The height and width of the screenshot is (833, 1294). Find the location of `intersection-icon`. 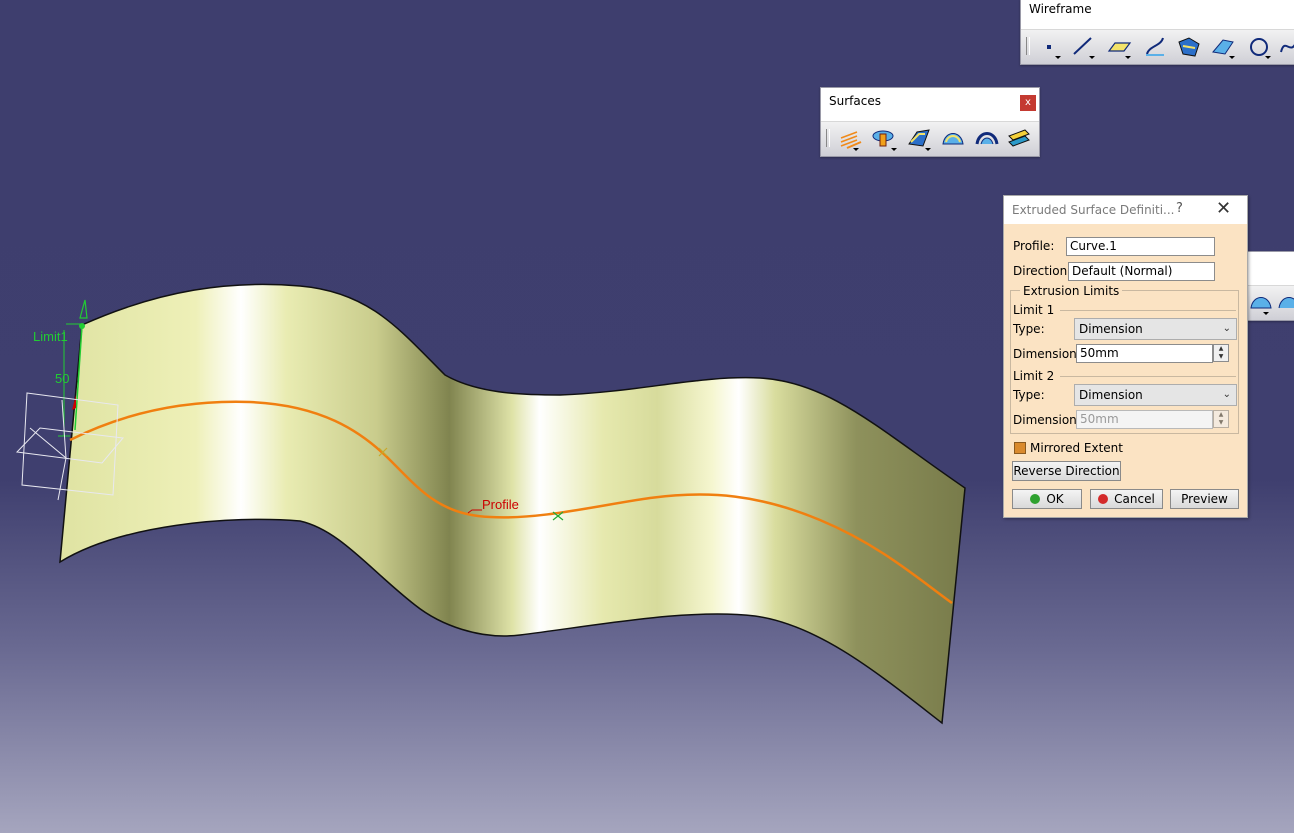

intersection-icon is located at coordinates (1189, 47).